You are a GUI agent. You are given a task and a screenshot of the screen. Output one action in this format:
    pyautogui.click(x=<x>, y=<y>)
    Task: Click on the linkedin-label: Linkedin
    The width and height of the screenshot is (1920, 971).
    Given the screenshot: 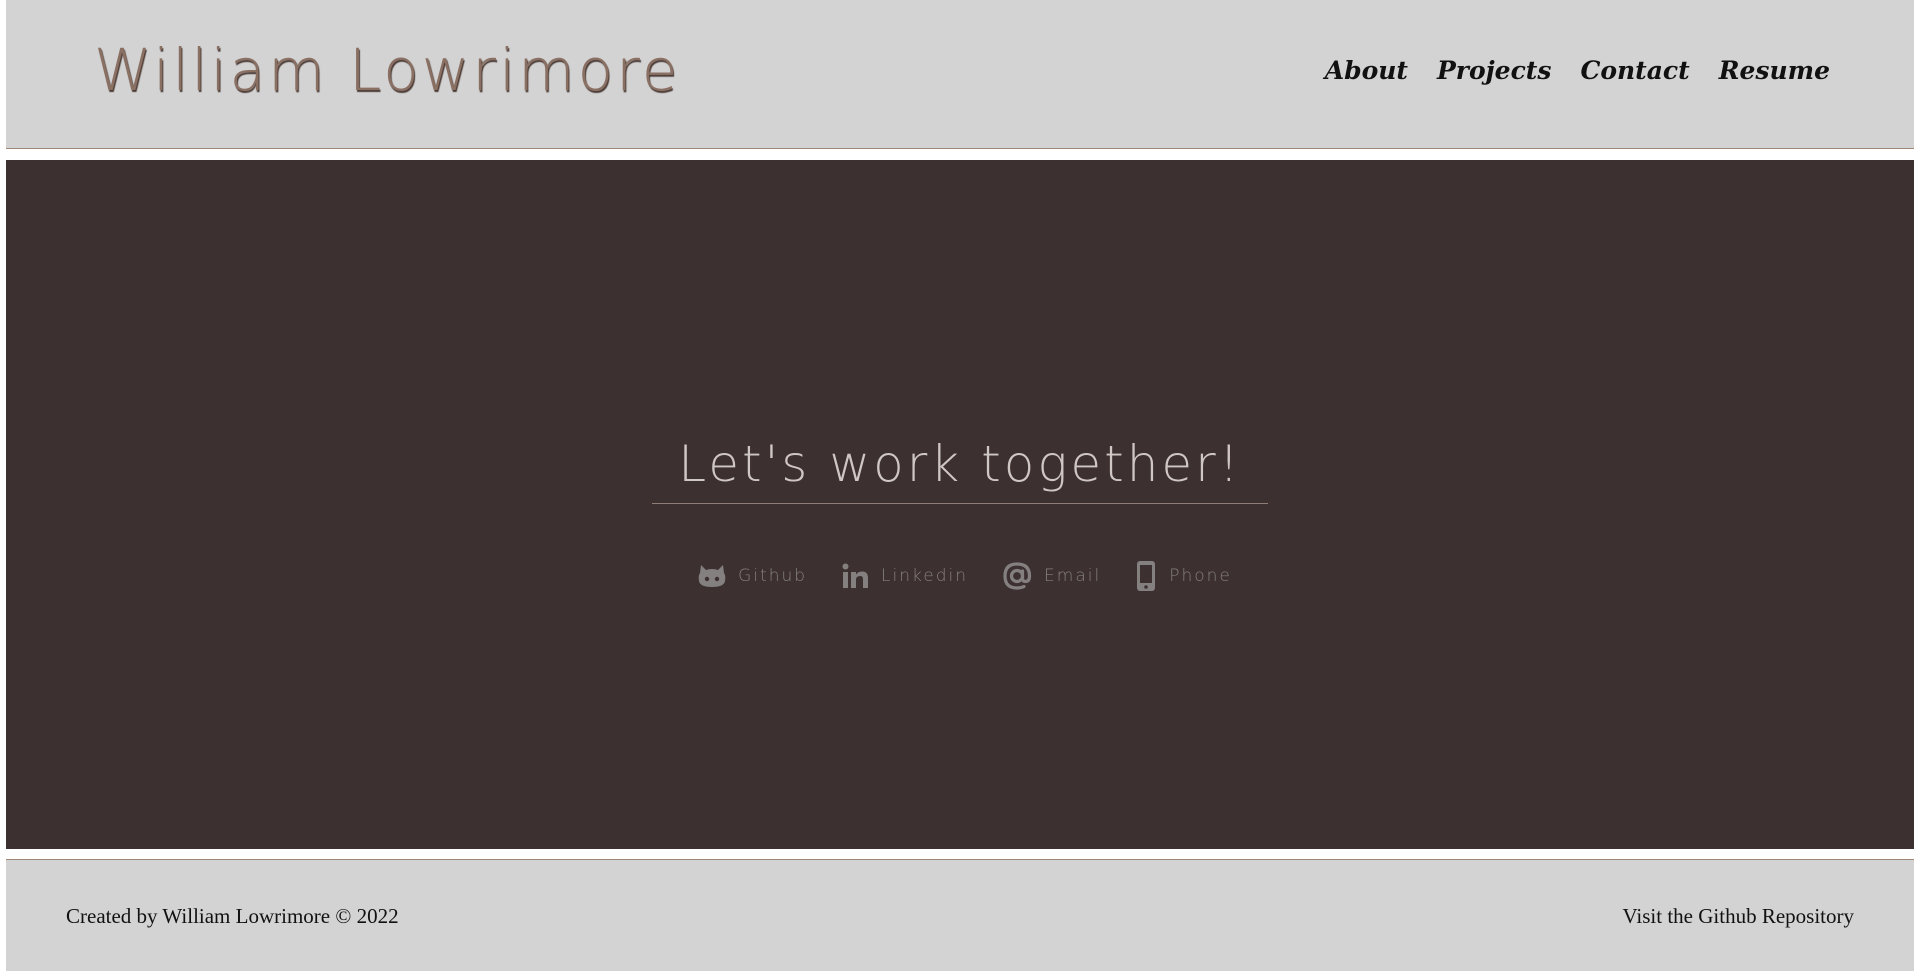 What is the action you would take?
    pyautogui.click(x=925, y=576)
    